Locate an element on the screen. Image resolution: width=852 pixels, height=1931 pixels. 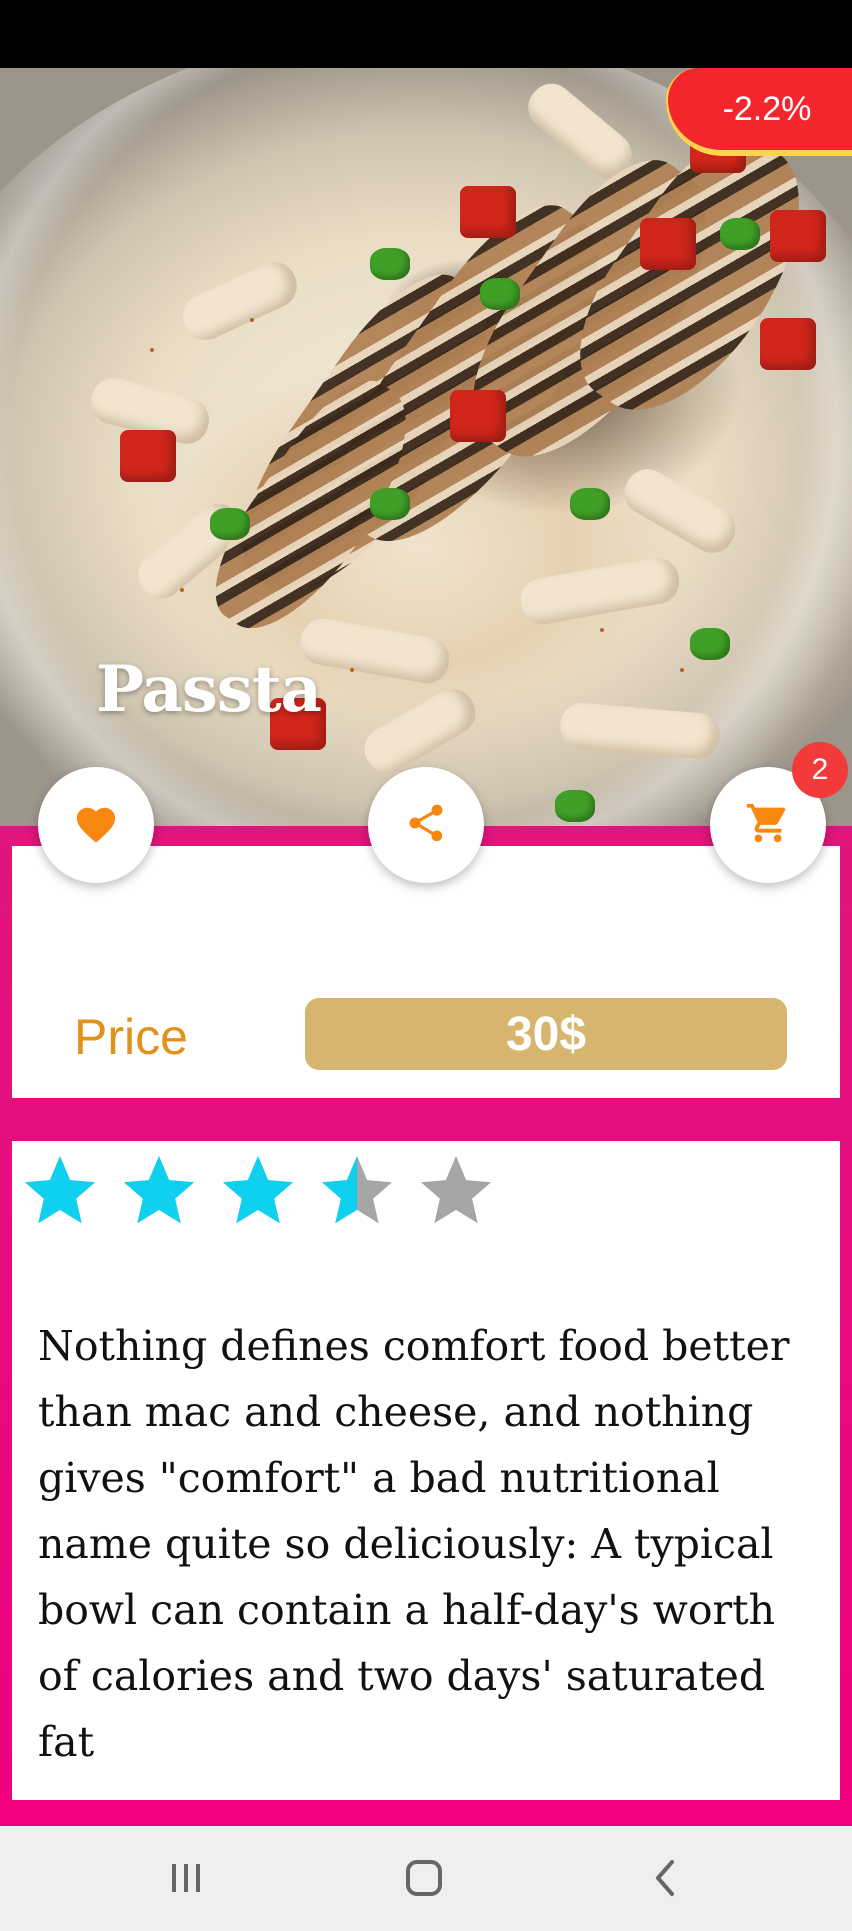
status-bar is located at coordinates (426, 34).